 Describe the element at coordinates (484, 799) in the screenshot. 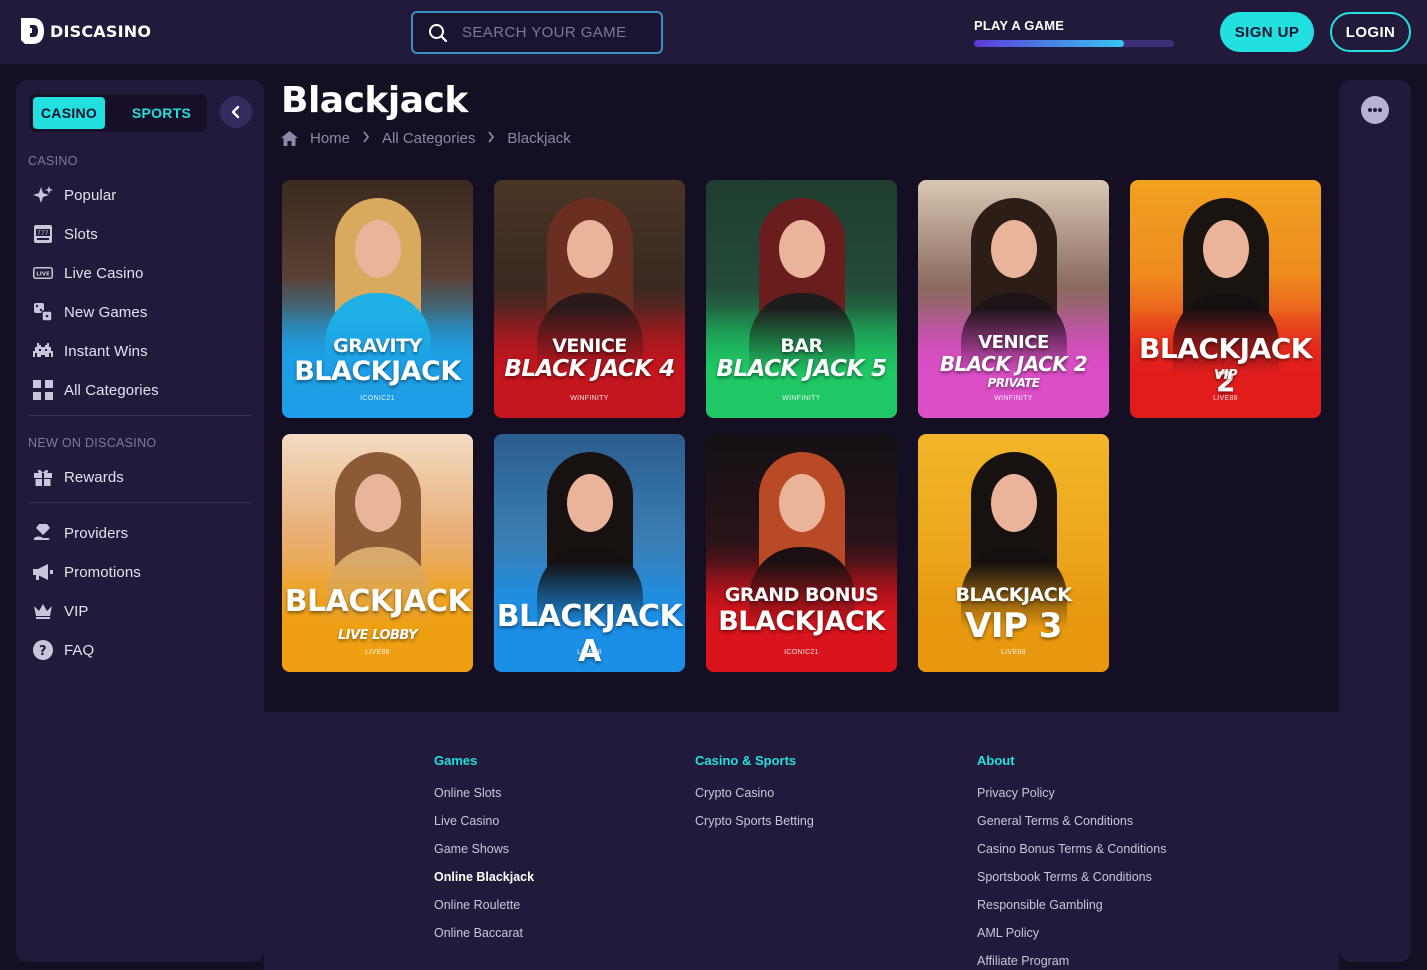

I see `footer-link: Online Slots` at that location.